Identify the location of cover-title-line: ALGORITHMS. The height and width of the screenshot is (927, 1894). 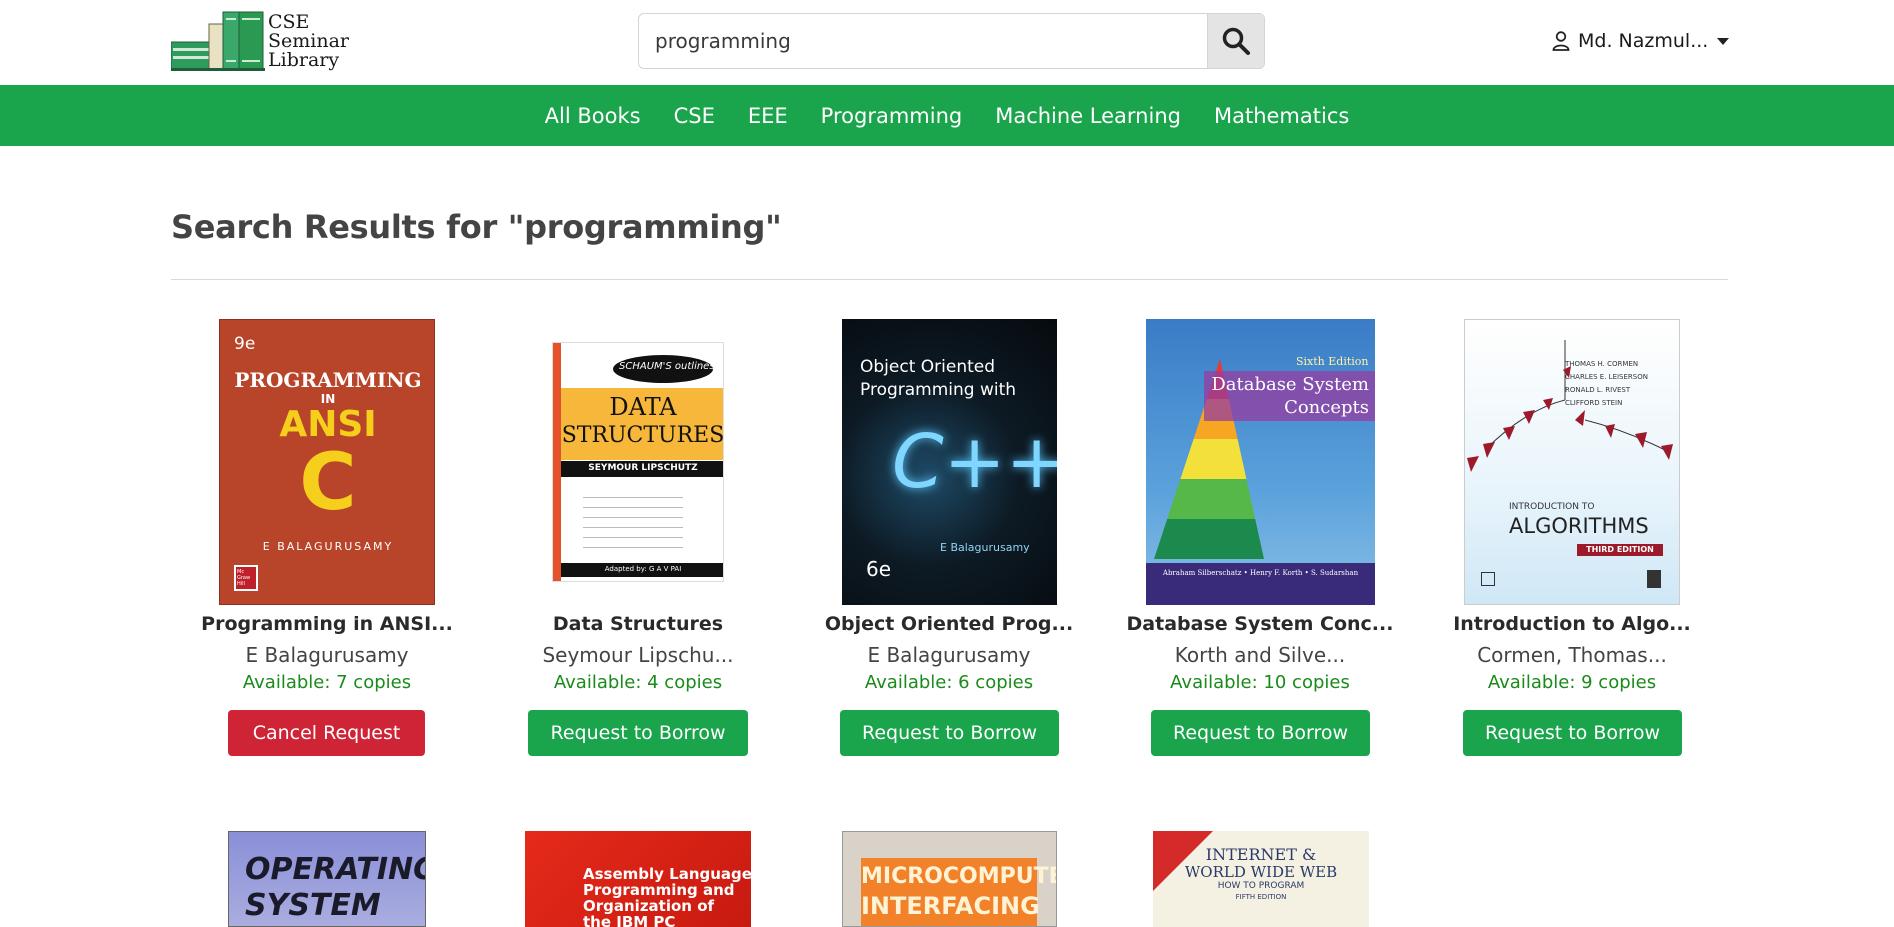
(1579, 526).